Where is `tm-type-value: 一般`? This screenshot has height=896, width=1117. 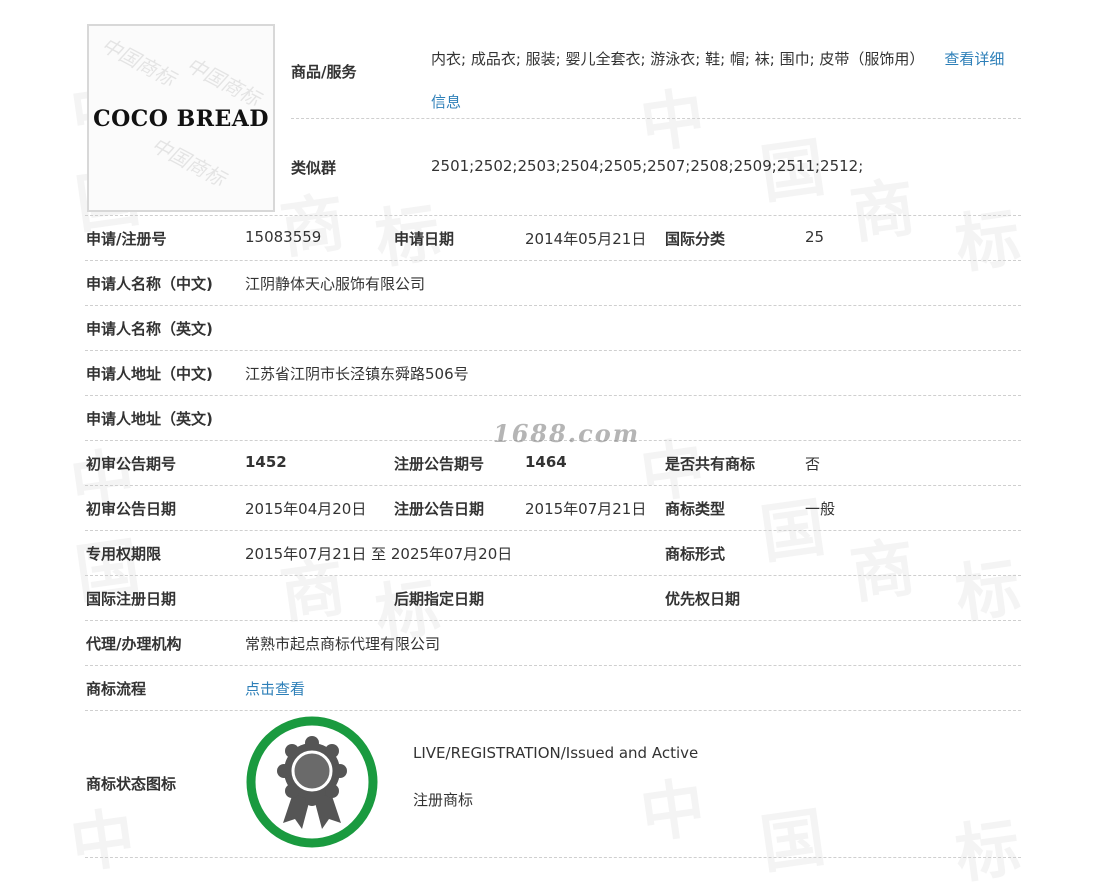 tm-type-value: 一般 is located at coordinates (820, 509).